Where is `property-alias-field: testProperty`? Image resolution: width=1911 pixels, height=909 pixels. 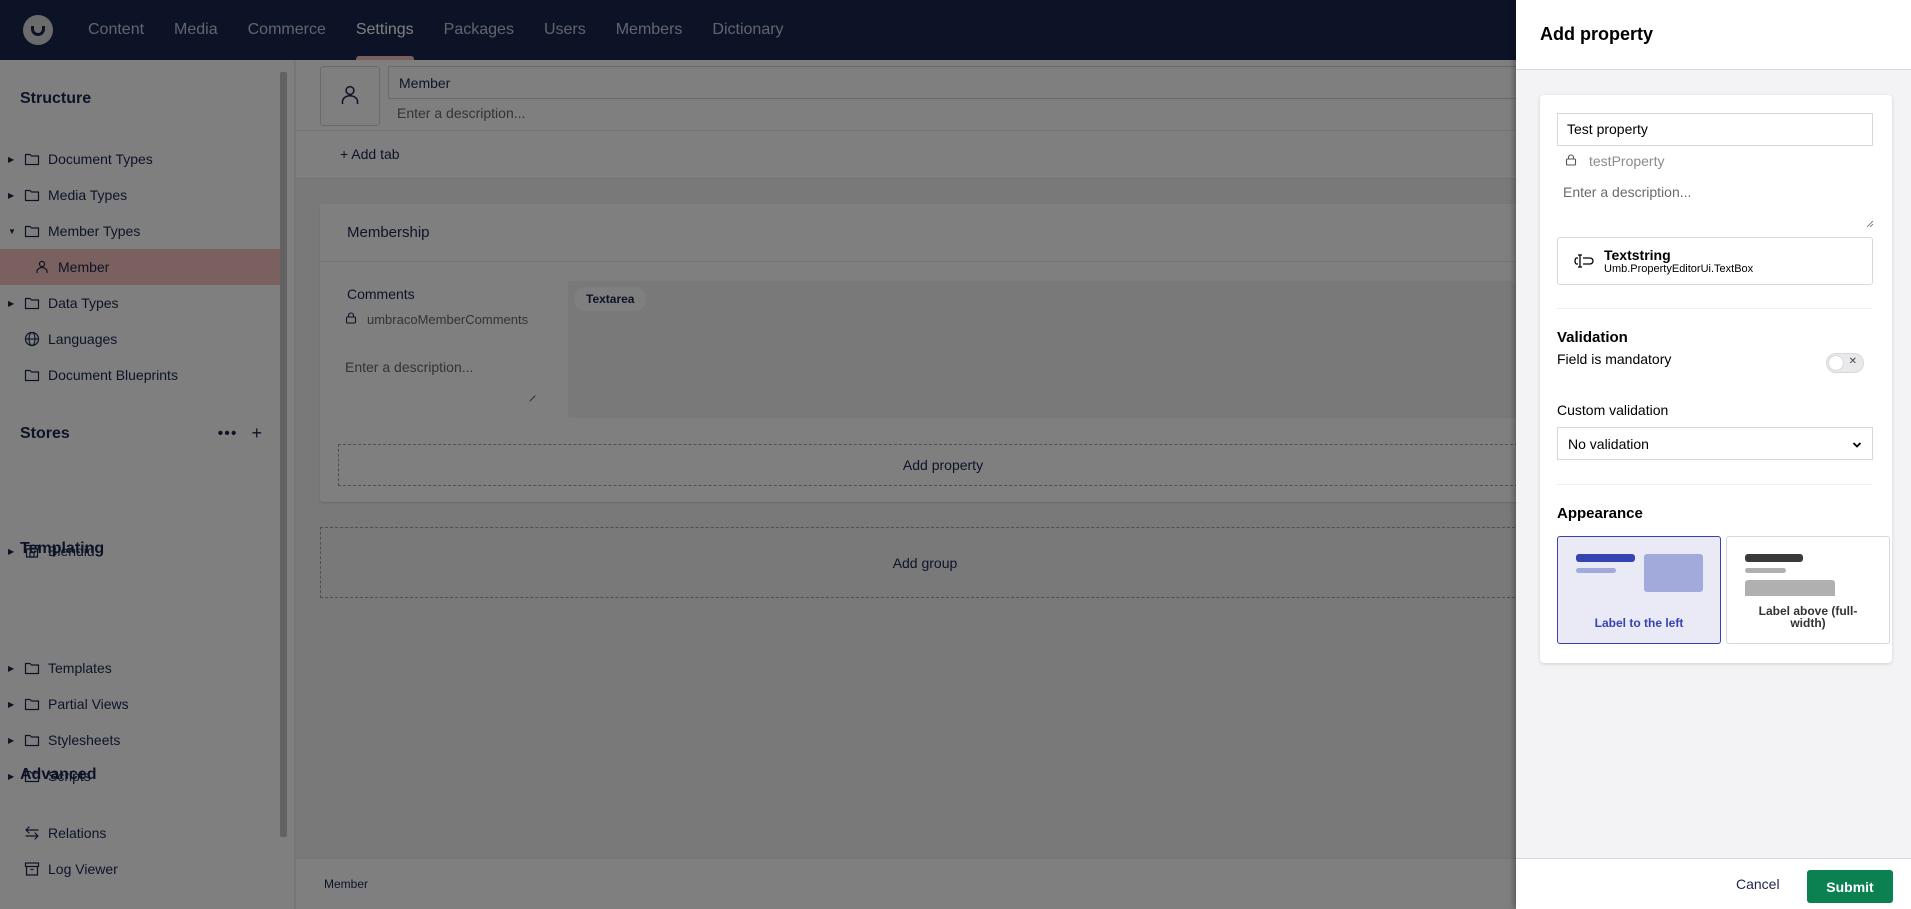 property-alias-field: testProperty is located at coordinates (1614, 161).